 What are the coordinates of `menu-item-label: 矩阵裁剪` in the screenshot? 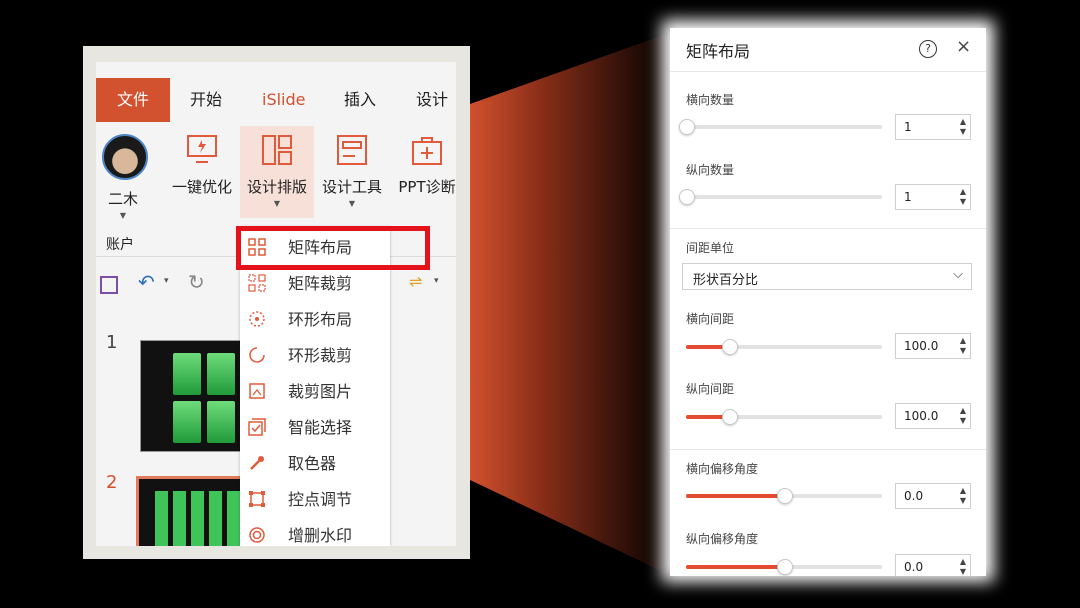 It's located at (320, 283).